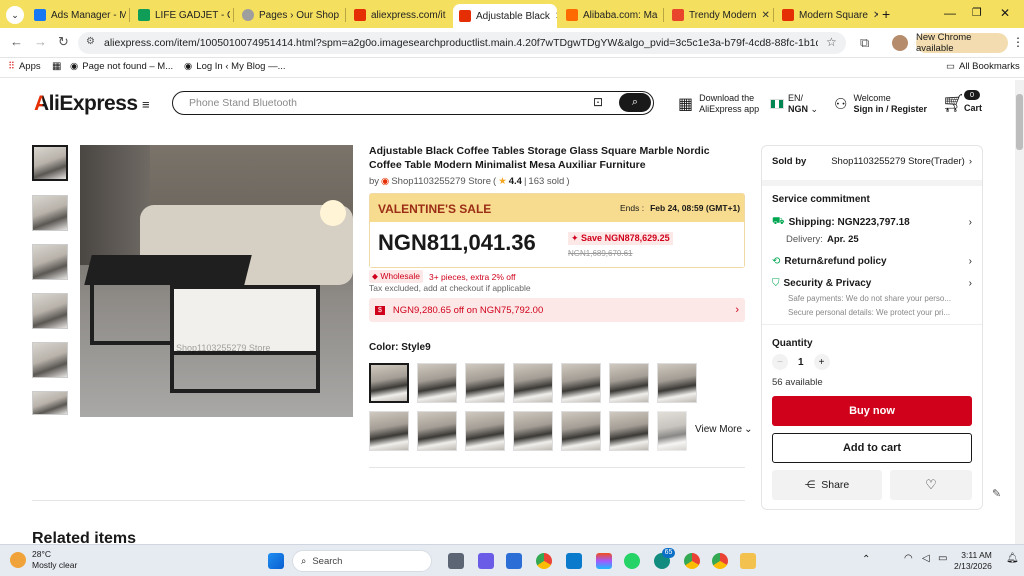  What do you see at coordinates (515, 181) in the screenshot?
I see `rating-value: 4.4` at bounding box center [515, 181].